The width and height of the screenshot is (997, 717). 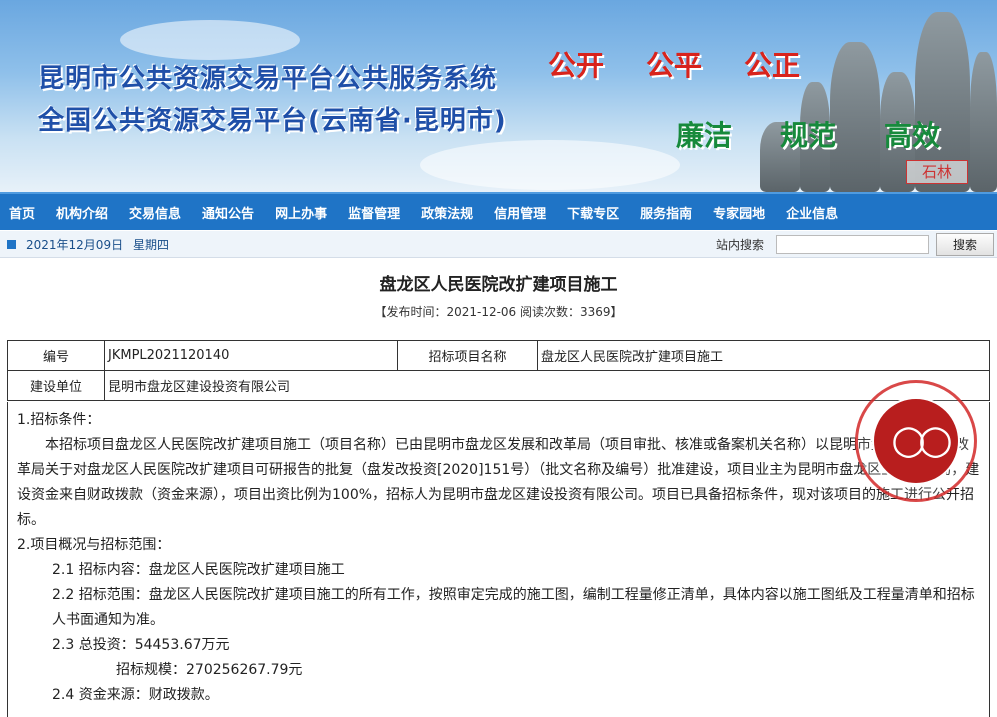 I want to click on seal-logo-icon: ○○, so click(x=922, y=440).